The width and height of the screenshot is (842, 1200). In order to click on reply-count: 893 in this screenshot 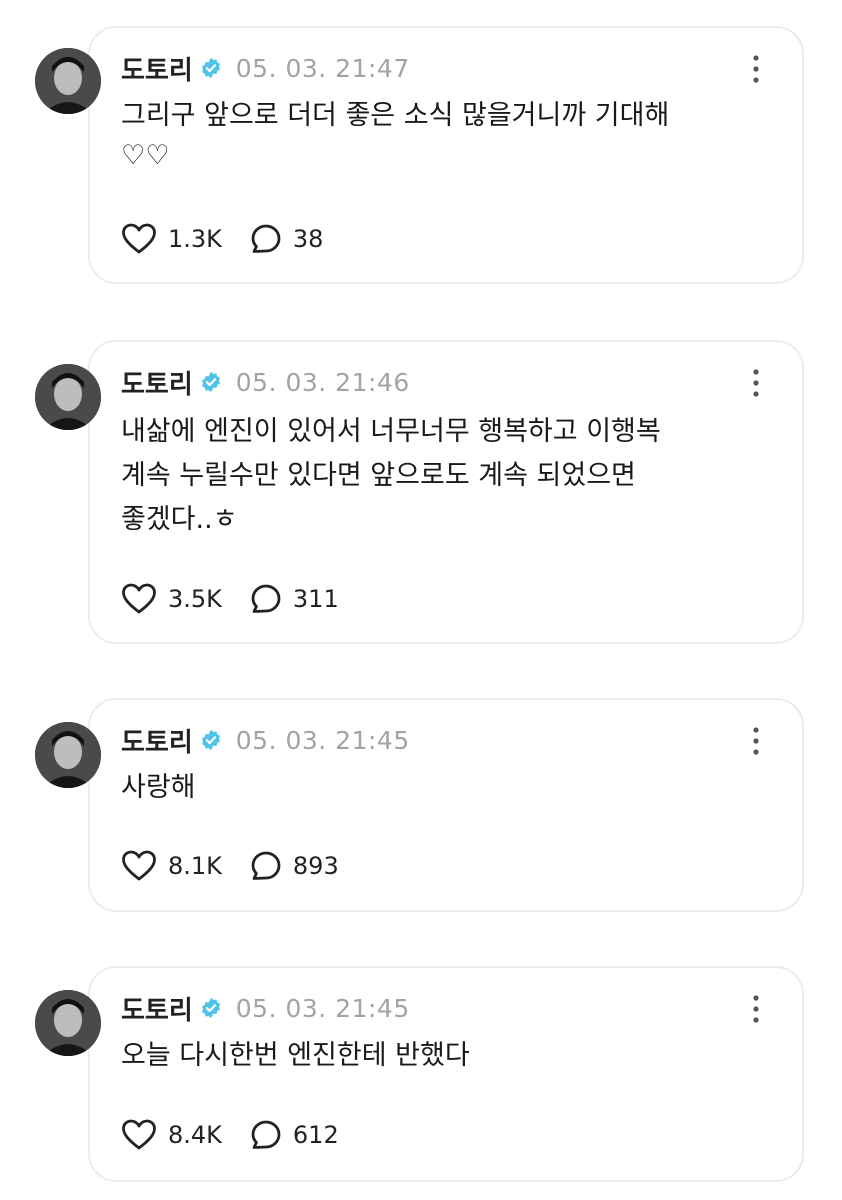, I will do `click(315, 866)`.